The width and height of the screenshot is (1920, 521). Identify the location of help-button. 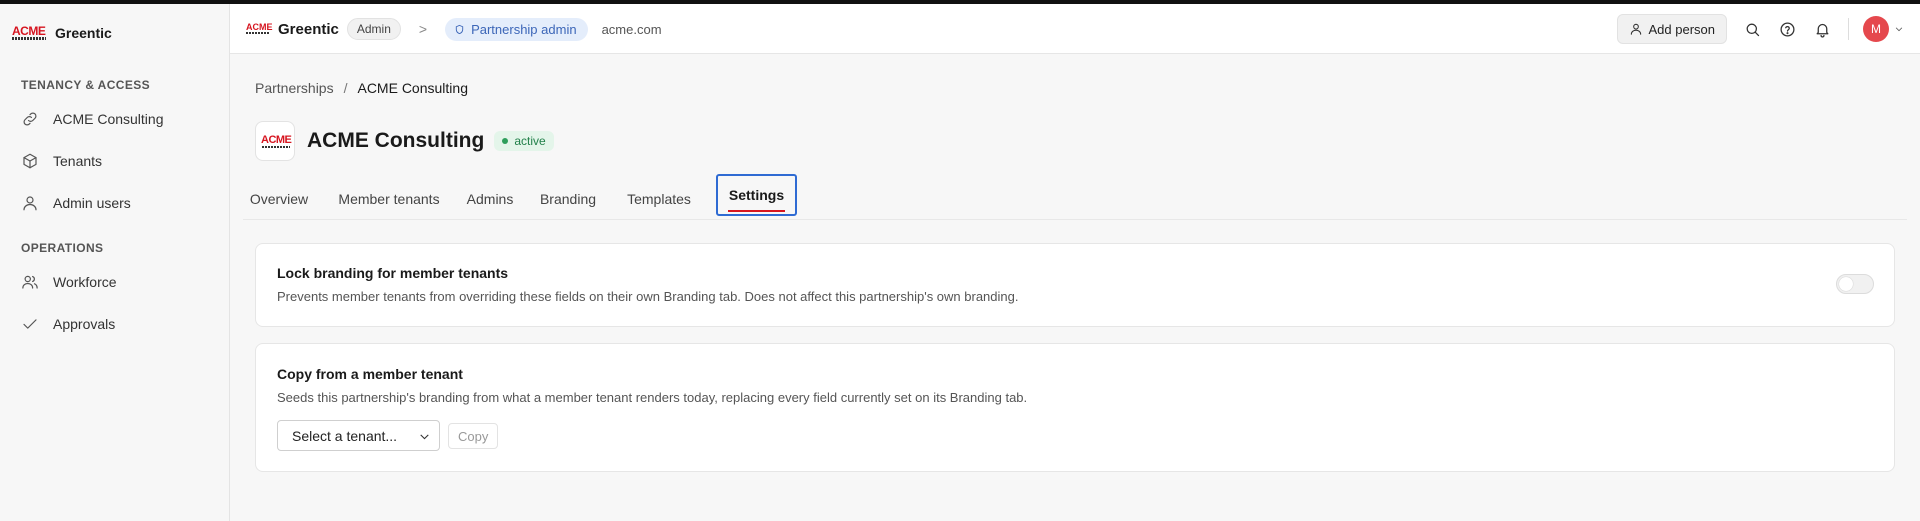
(1787, 29).